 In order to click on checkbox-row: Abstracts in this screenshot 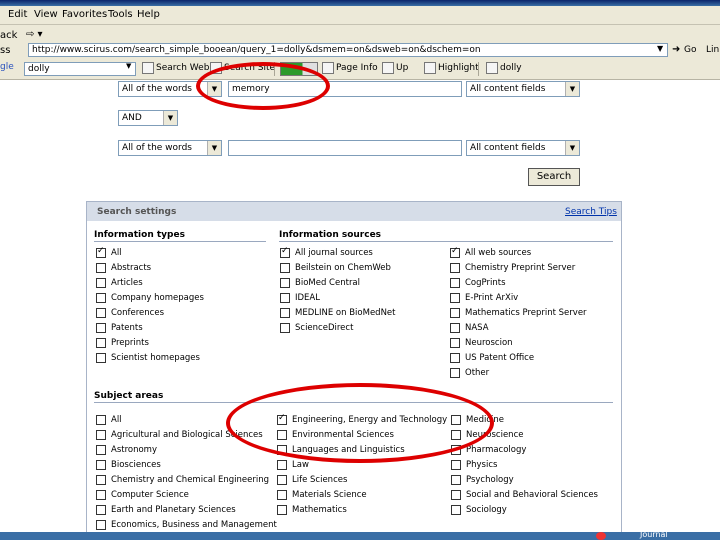, I will do `click(123, 268)`.